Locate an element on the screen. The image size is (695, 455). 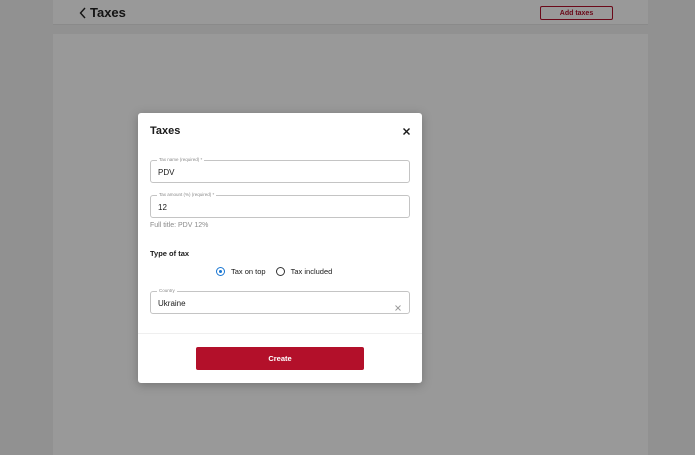
radio-tax-included: Tax included is located at coordinates (304, 271).